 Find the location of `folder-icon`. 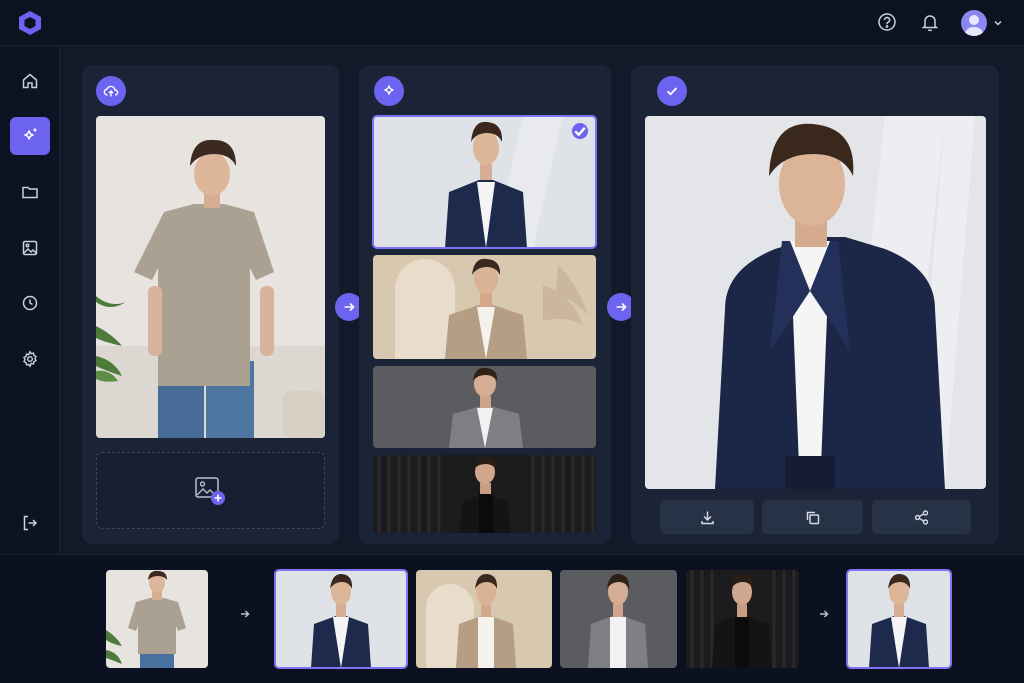

folder-icon is located at coordinates (30, 192).